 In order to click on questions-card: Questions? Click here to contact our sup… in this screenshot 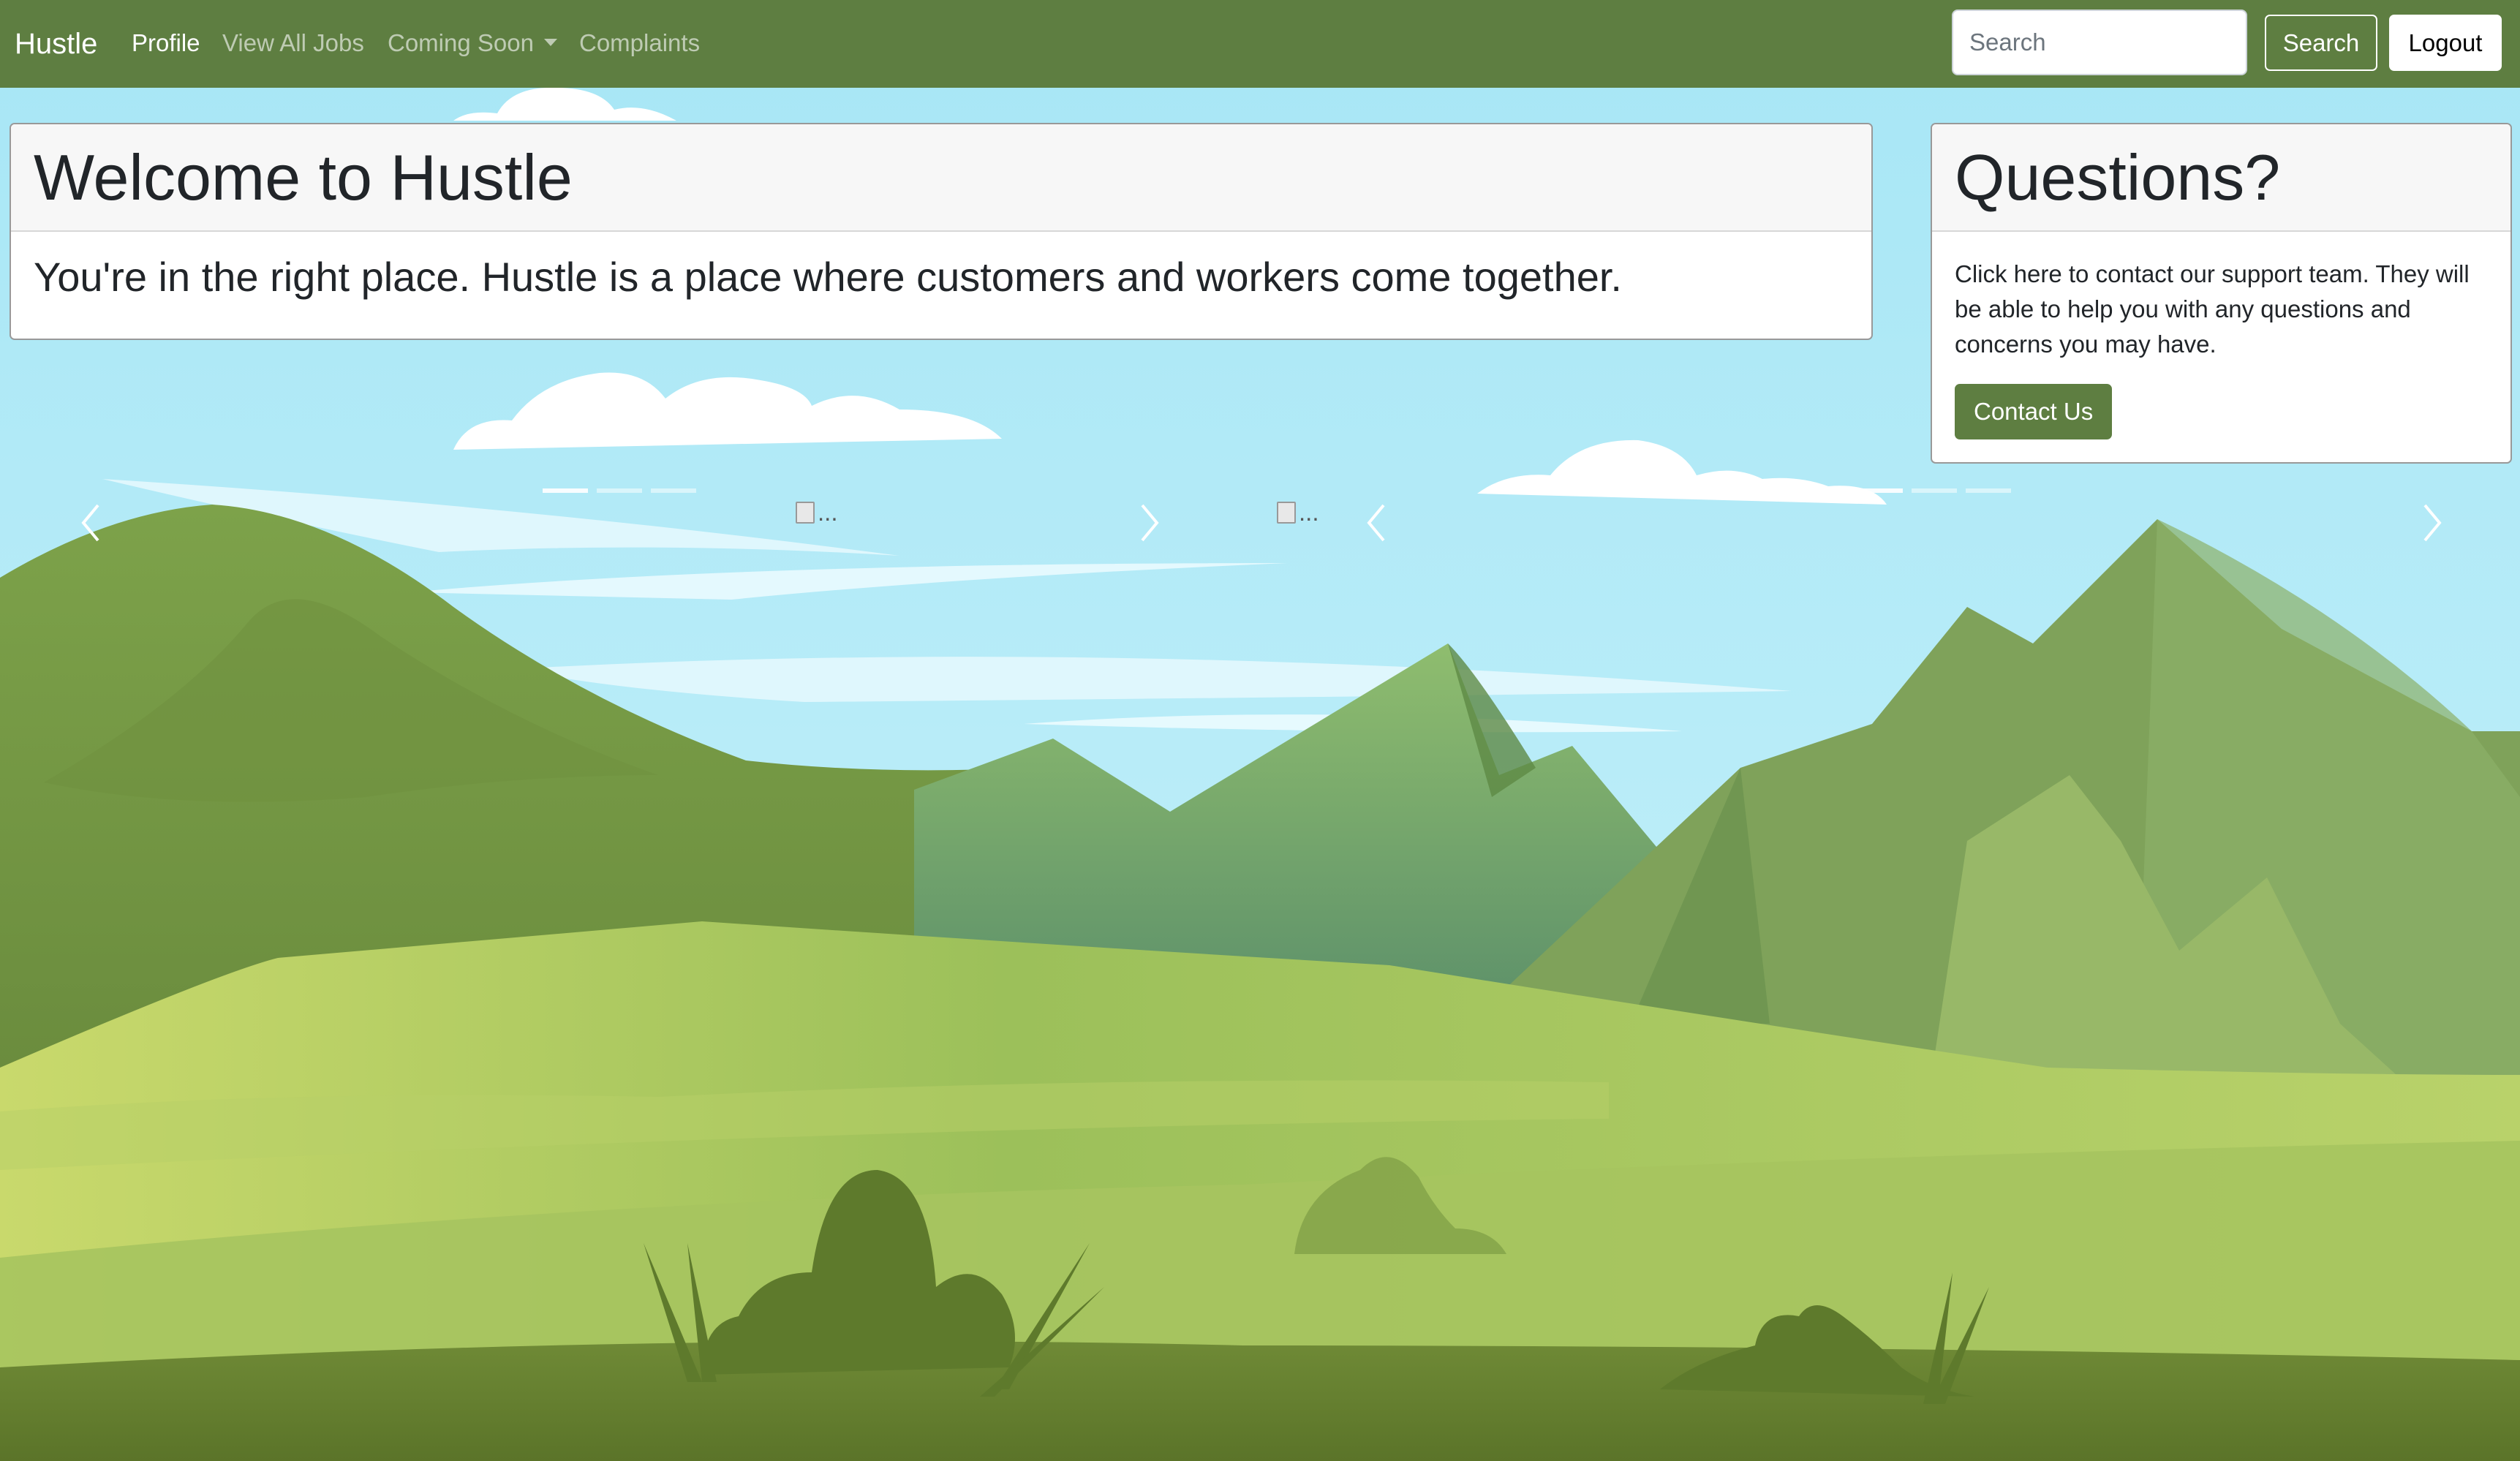, I will do `click(2221, 293)`.